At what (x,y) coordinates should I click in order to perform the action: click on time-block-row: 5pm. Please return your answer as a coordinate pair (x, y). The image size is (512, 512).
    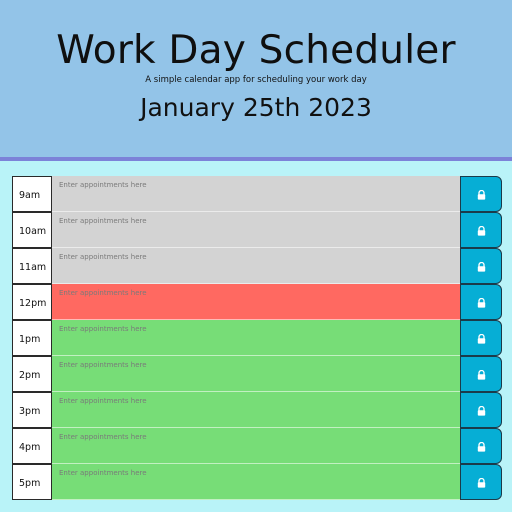
    Looking at the image, I should click on (257, 482).